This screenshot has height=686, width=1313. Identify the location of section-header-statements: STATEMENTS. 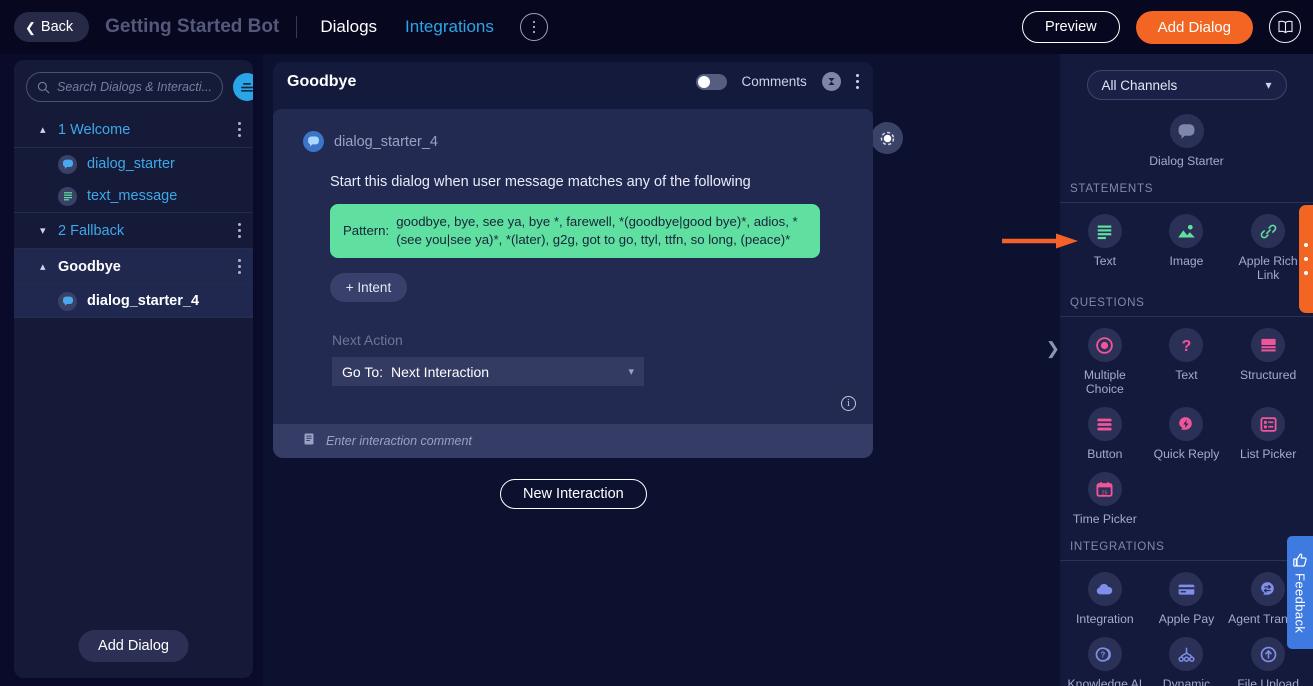
(1112, 189).